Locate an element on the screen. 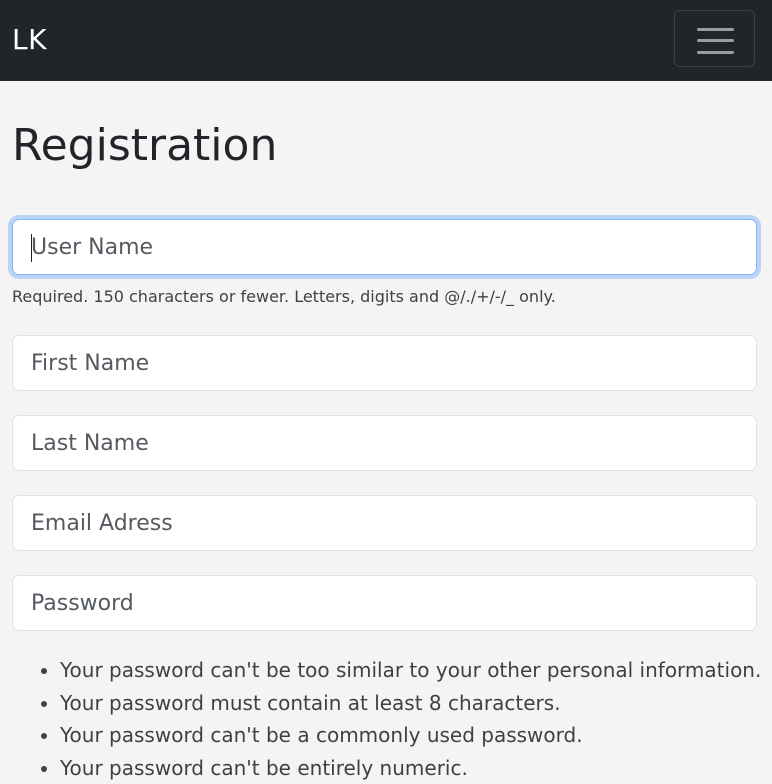 The width and height of the screenshot is (772, 784). page-title: Registration is located at coordinates (144, 146).